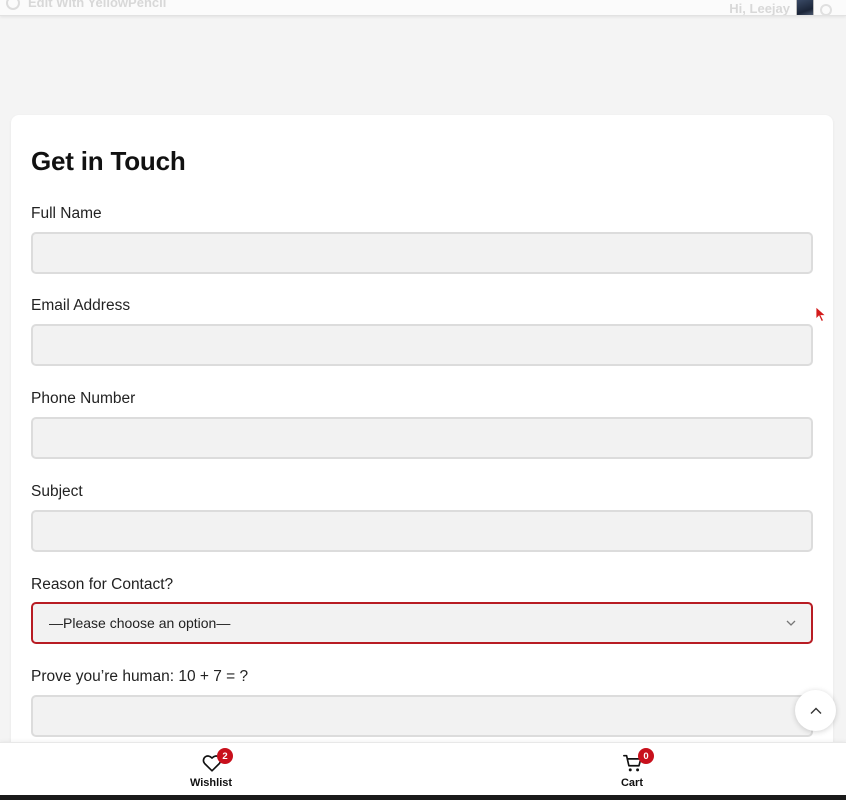 This screenshot has width=846, height=800. Describe the element at coordinates (140, 623) in the screenshot. I see `reason-select-value: —Please choose an option—` at that location.